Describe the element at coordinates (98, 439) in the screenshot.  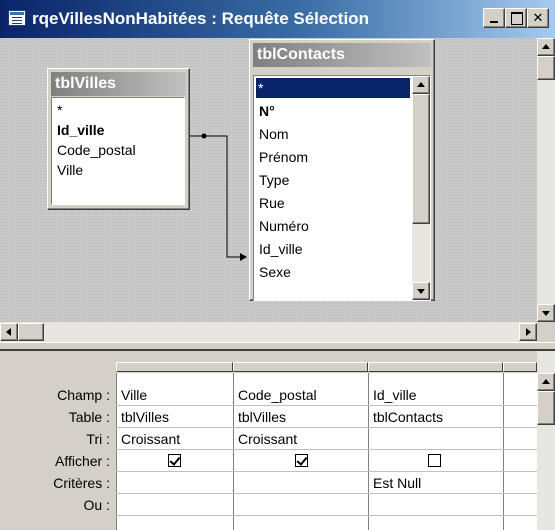
I see `row-label-tri: Tri :` at that location.